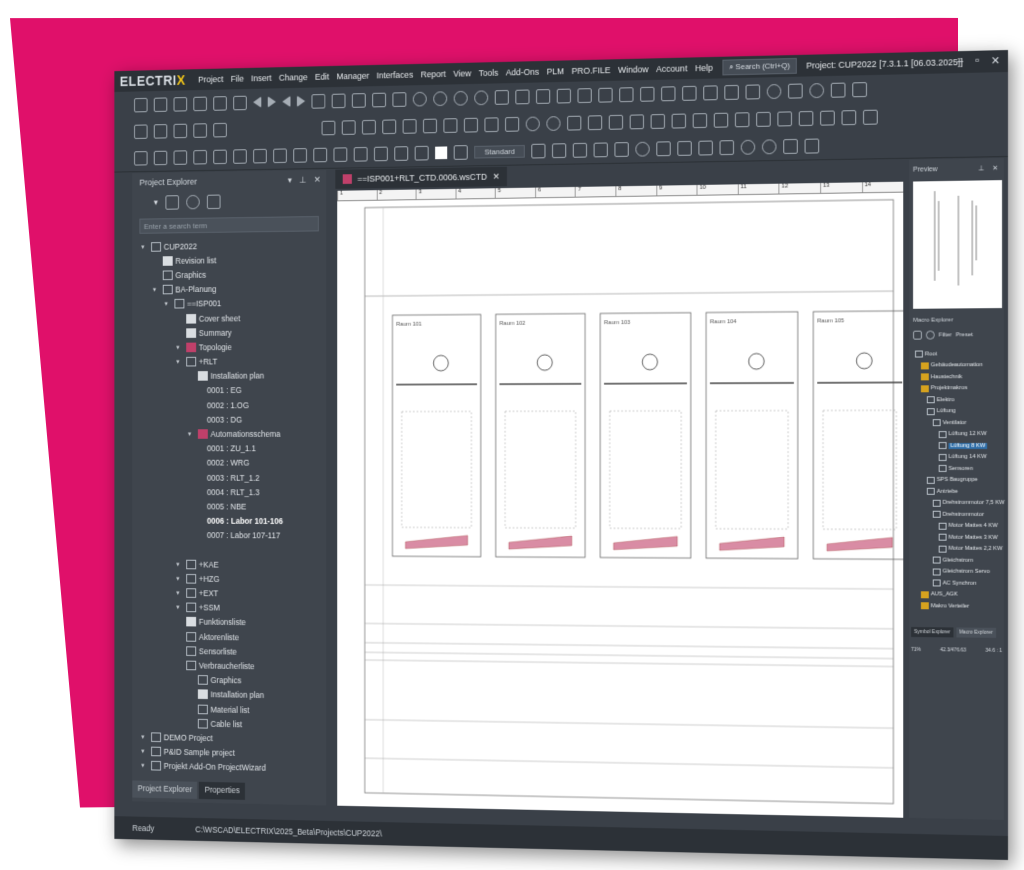 The image size is (1024, 870). Describe the element at coordinates (957, 515) in the screenshot. I see `macro-tree-item: Drehstrommotor` at that location.